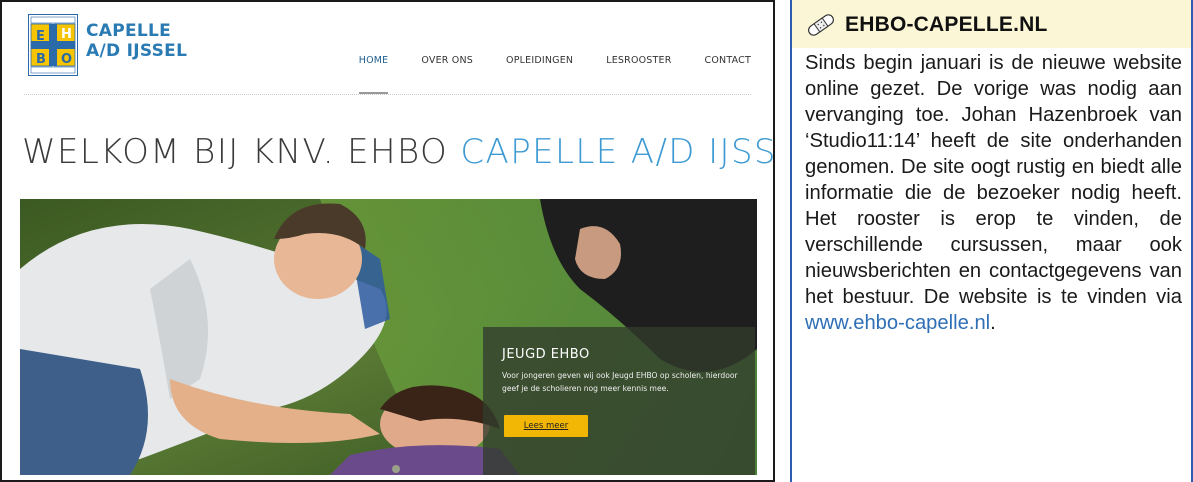 The image size is (1193, 482). I want to click on website-link: www.ehbo-capelle.nl, so click(897, 323).